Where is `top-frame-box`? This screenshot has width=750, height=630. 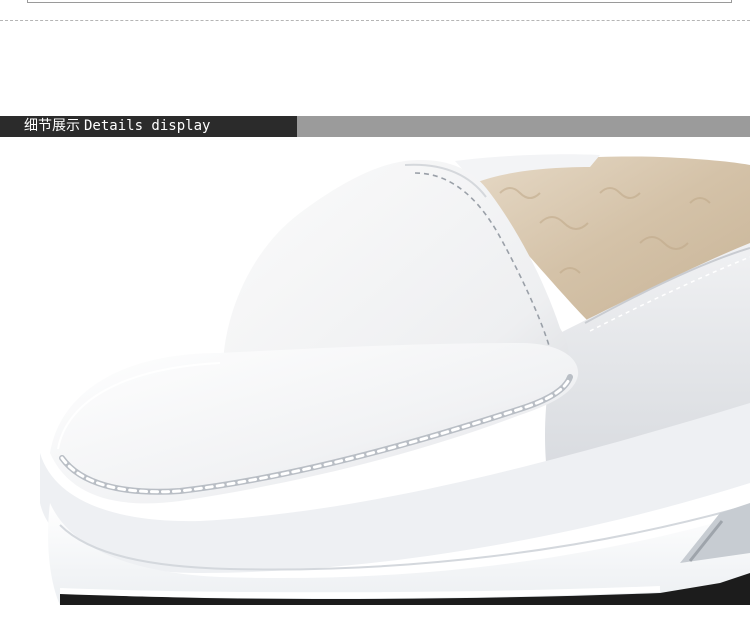
top-frame-box is located at coordinates (379, 1).